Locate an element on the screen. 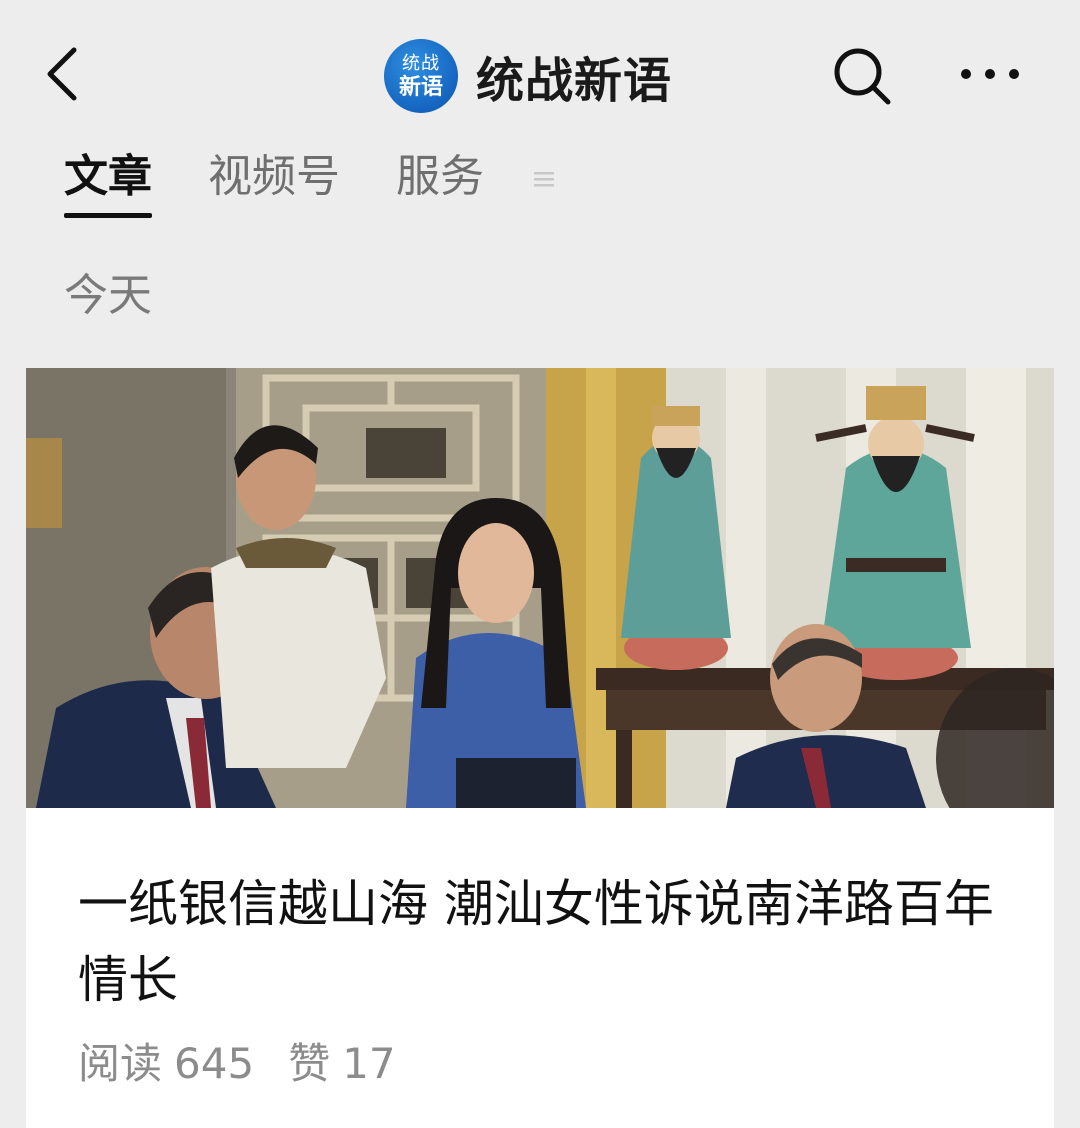 Image resolution: width=1080 pixels, height=1128 pixels. like-number: 17 is located at coordinates (369, 1063).